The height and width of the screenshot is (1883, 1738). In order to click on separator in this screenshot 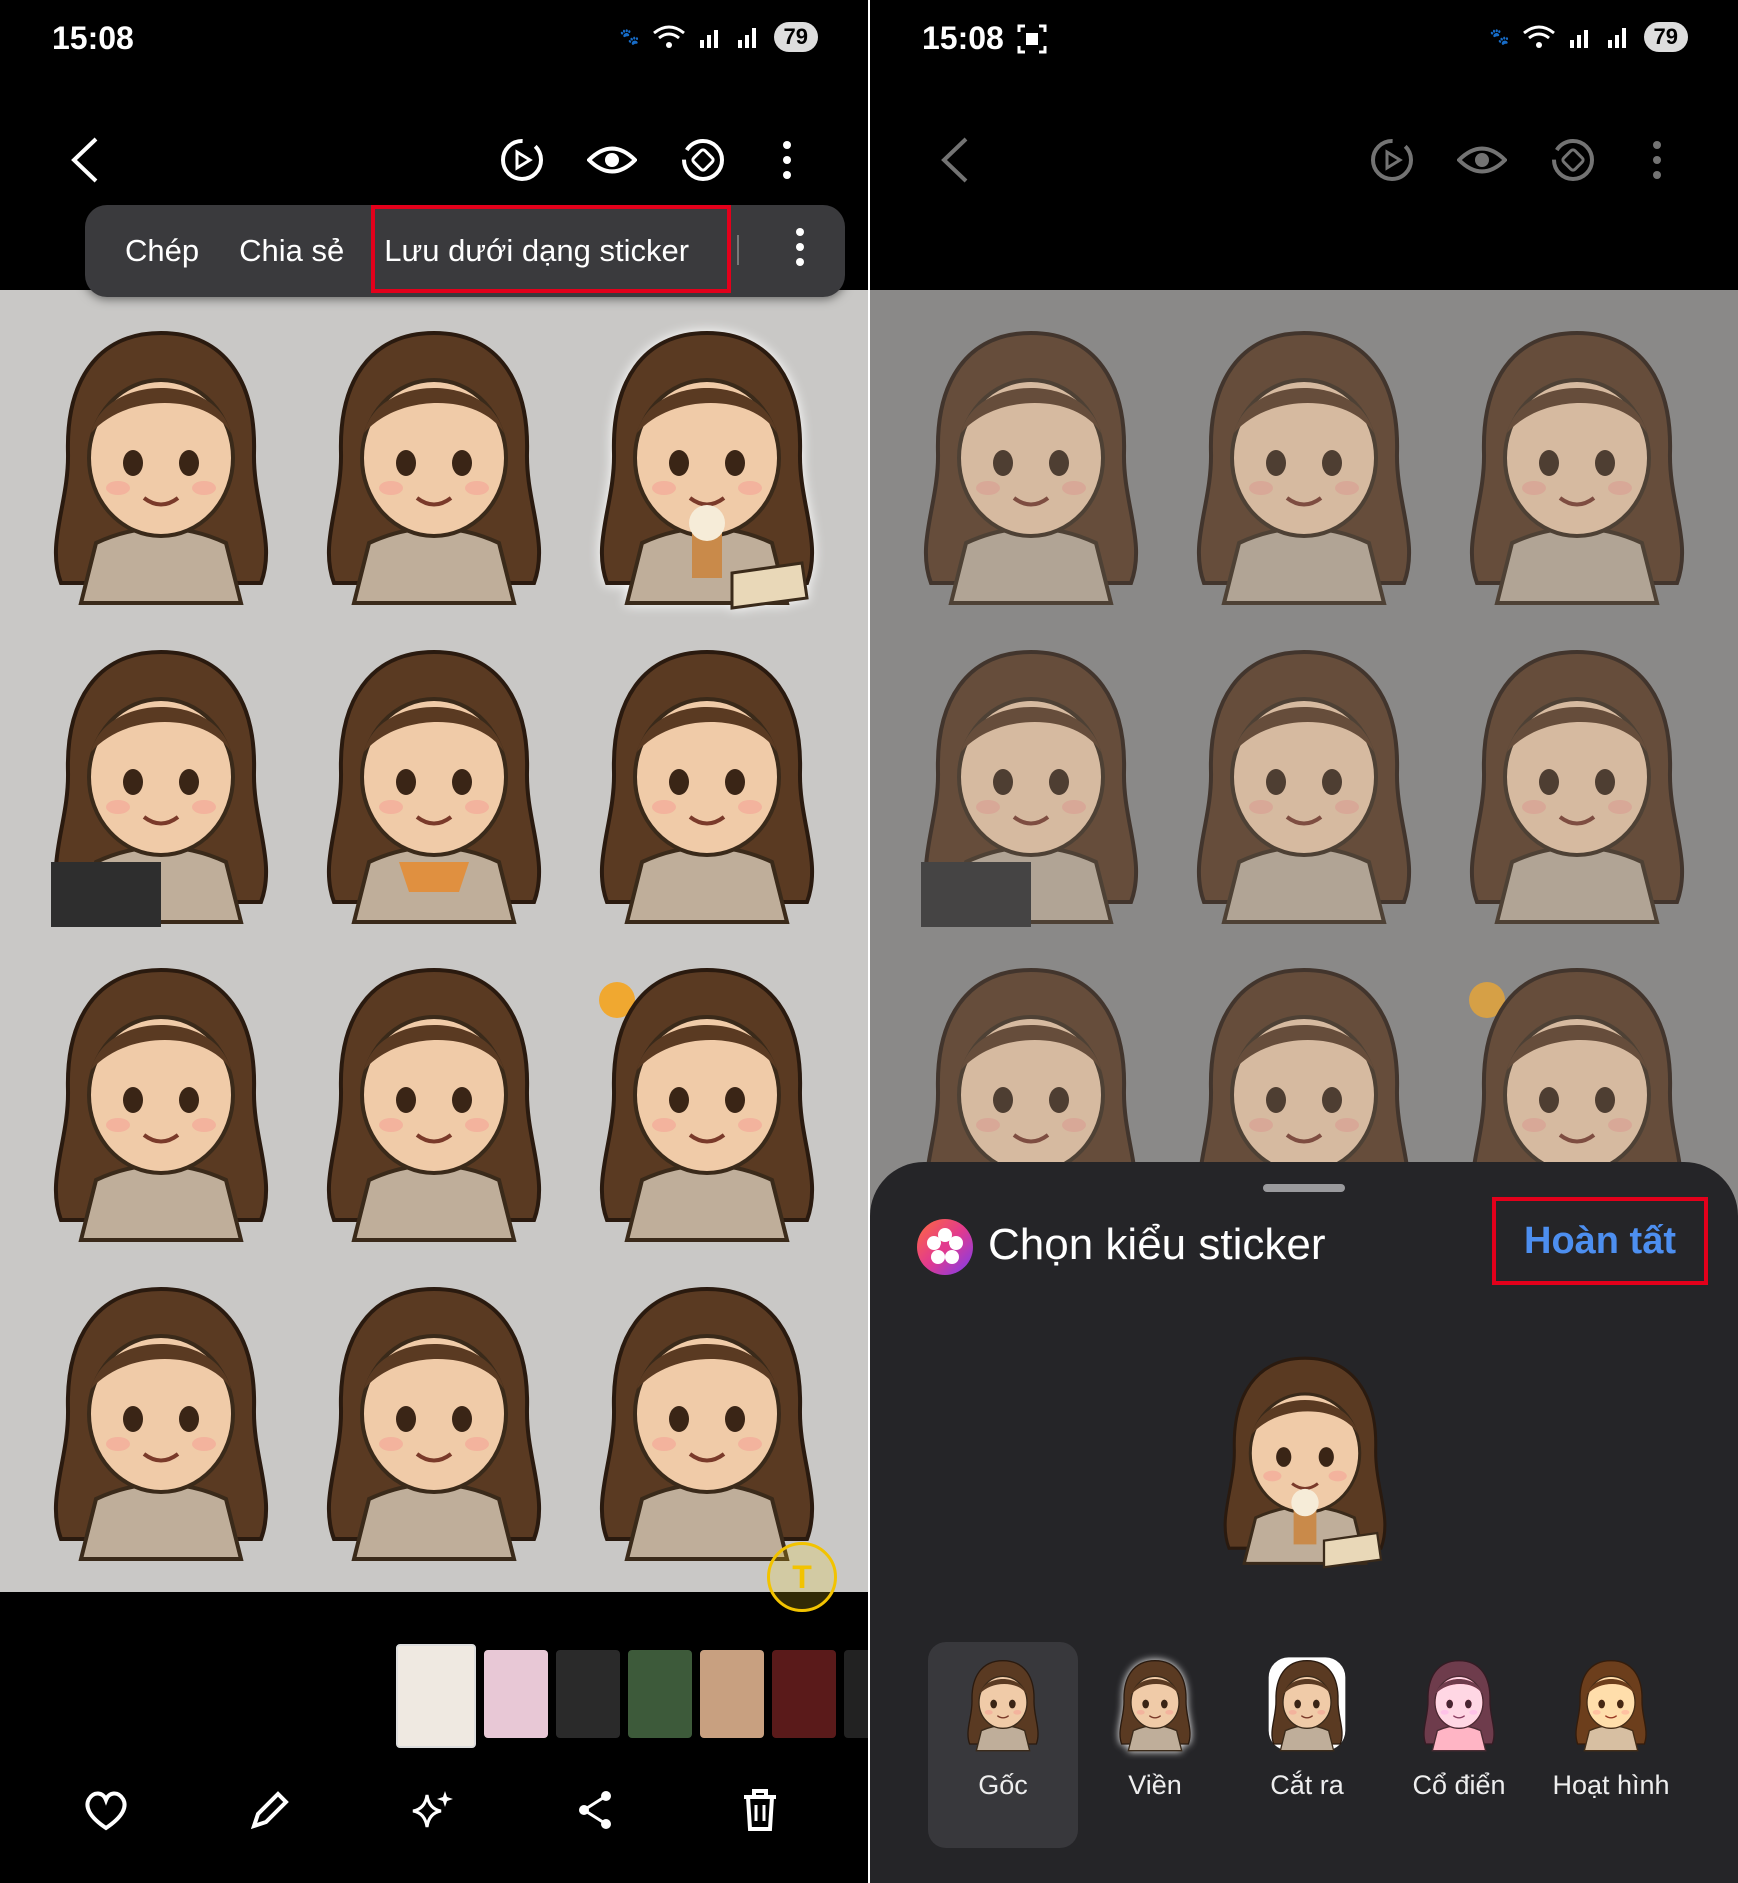, I will do `click(738, 250)`.